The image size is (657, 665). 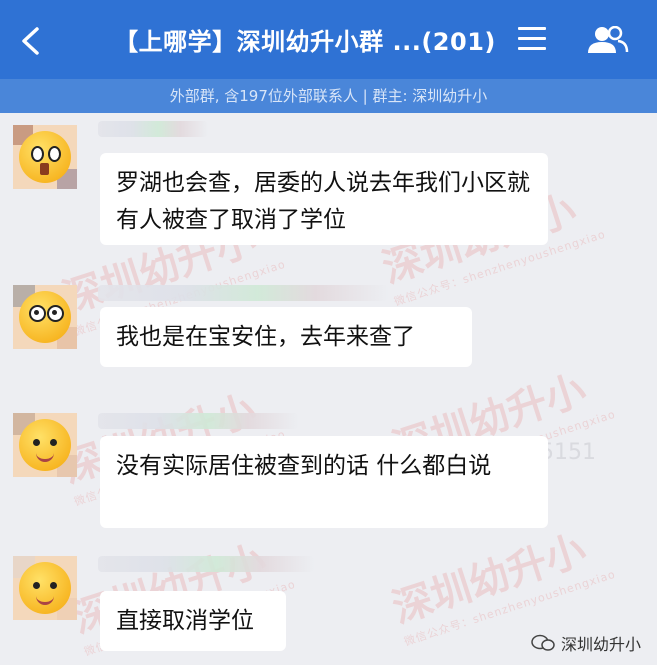 What do you see at coordinates (328, 96) in the screenshot?
I see `group-info-bar: 外部群, 含197位外部联系人 | 群主: 深圳幼升小` at bounding box center [328, 96].